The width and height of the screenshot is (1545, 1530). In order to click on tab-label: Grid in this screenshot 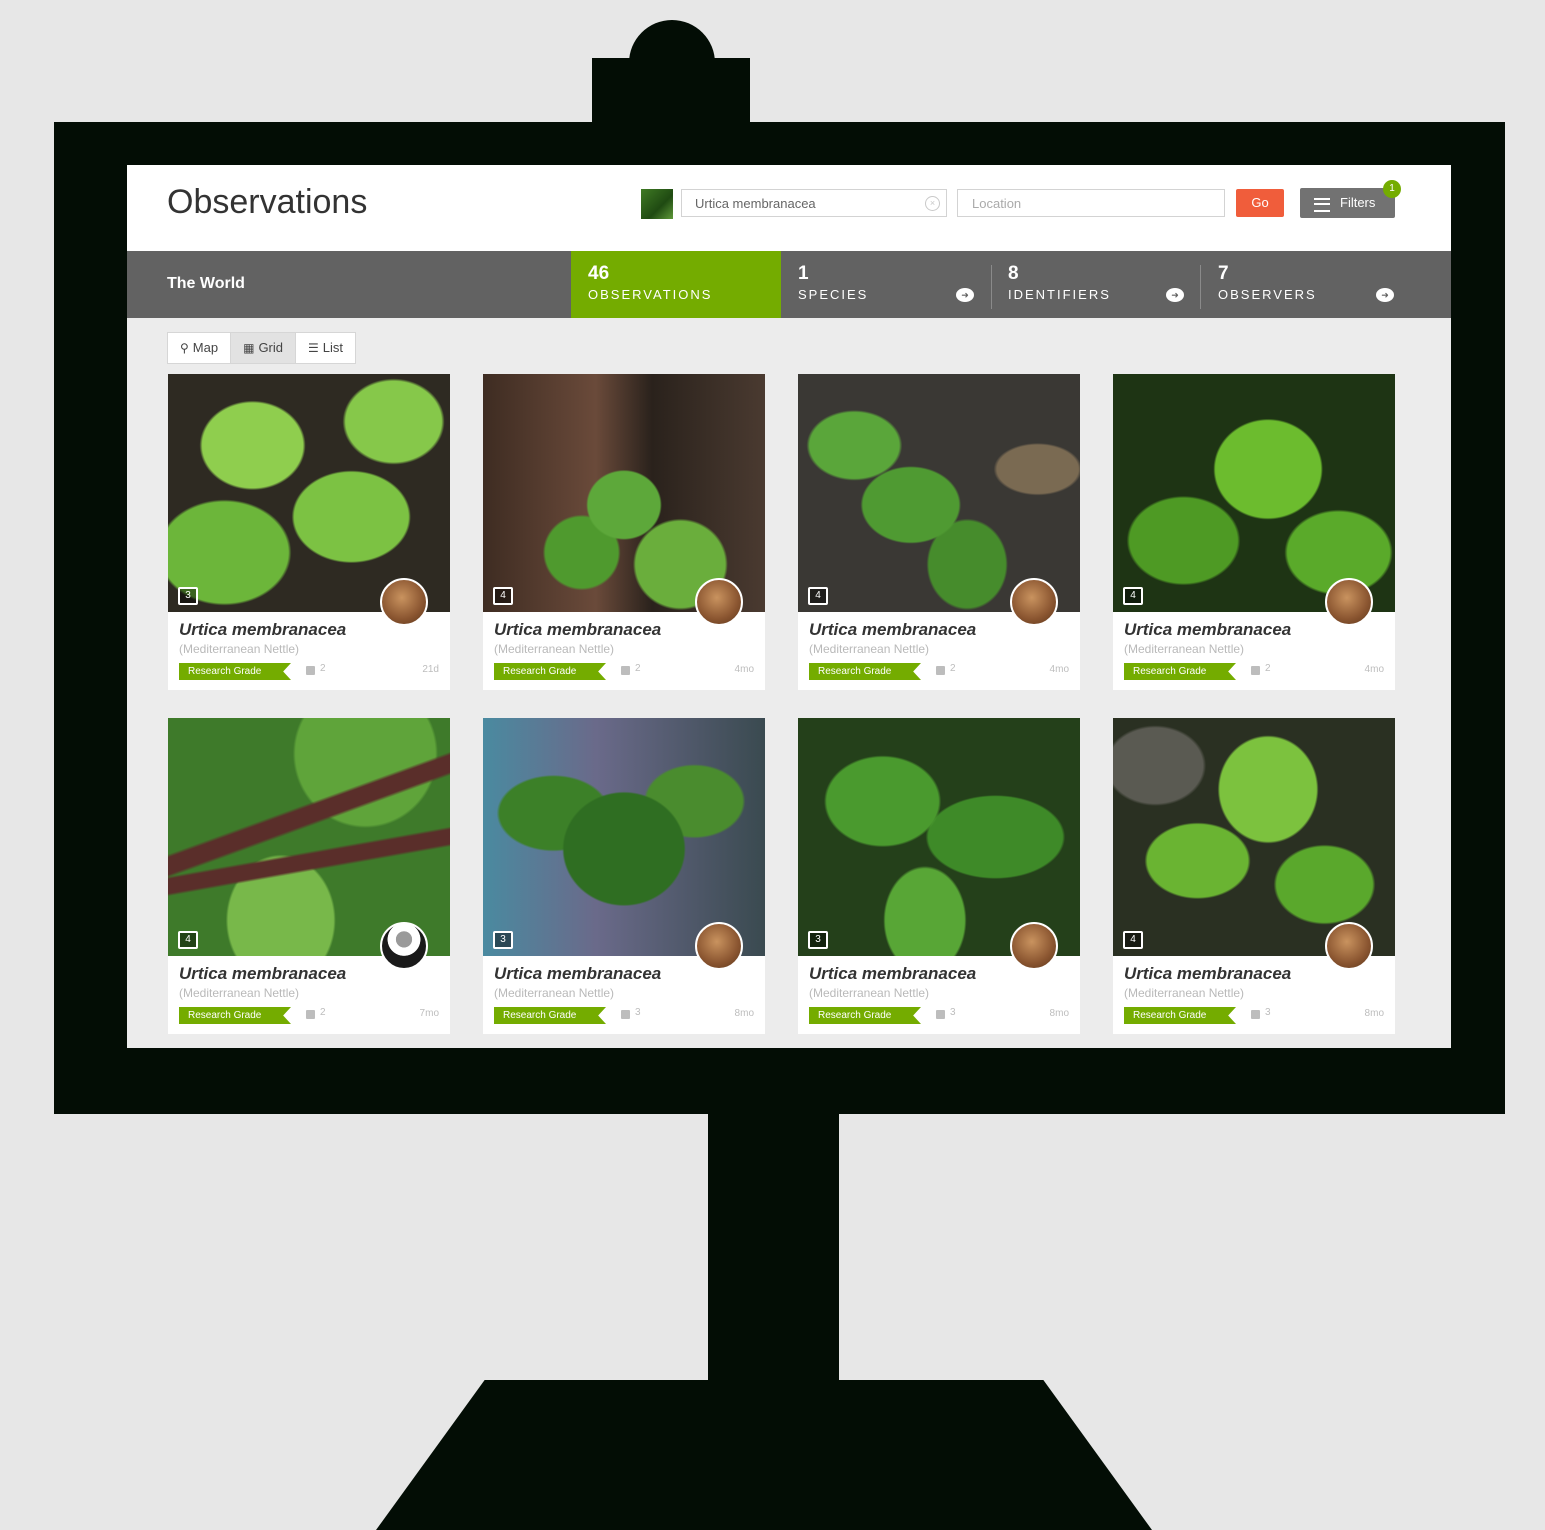, I will do `click(270, 347)`.